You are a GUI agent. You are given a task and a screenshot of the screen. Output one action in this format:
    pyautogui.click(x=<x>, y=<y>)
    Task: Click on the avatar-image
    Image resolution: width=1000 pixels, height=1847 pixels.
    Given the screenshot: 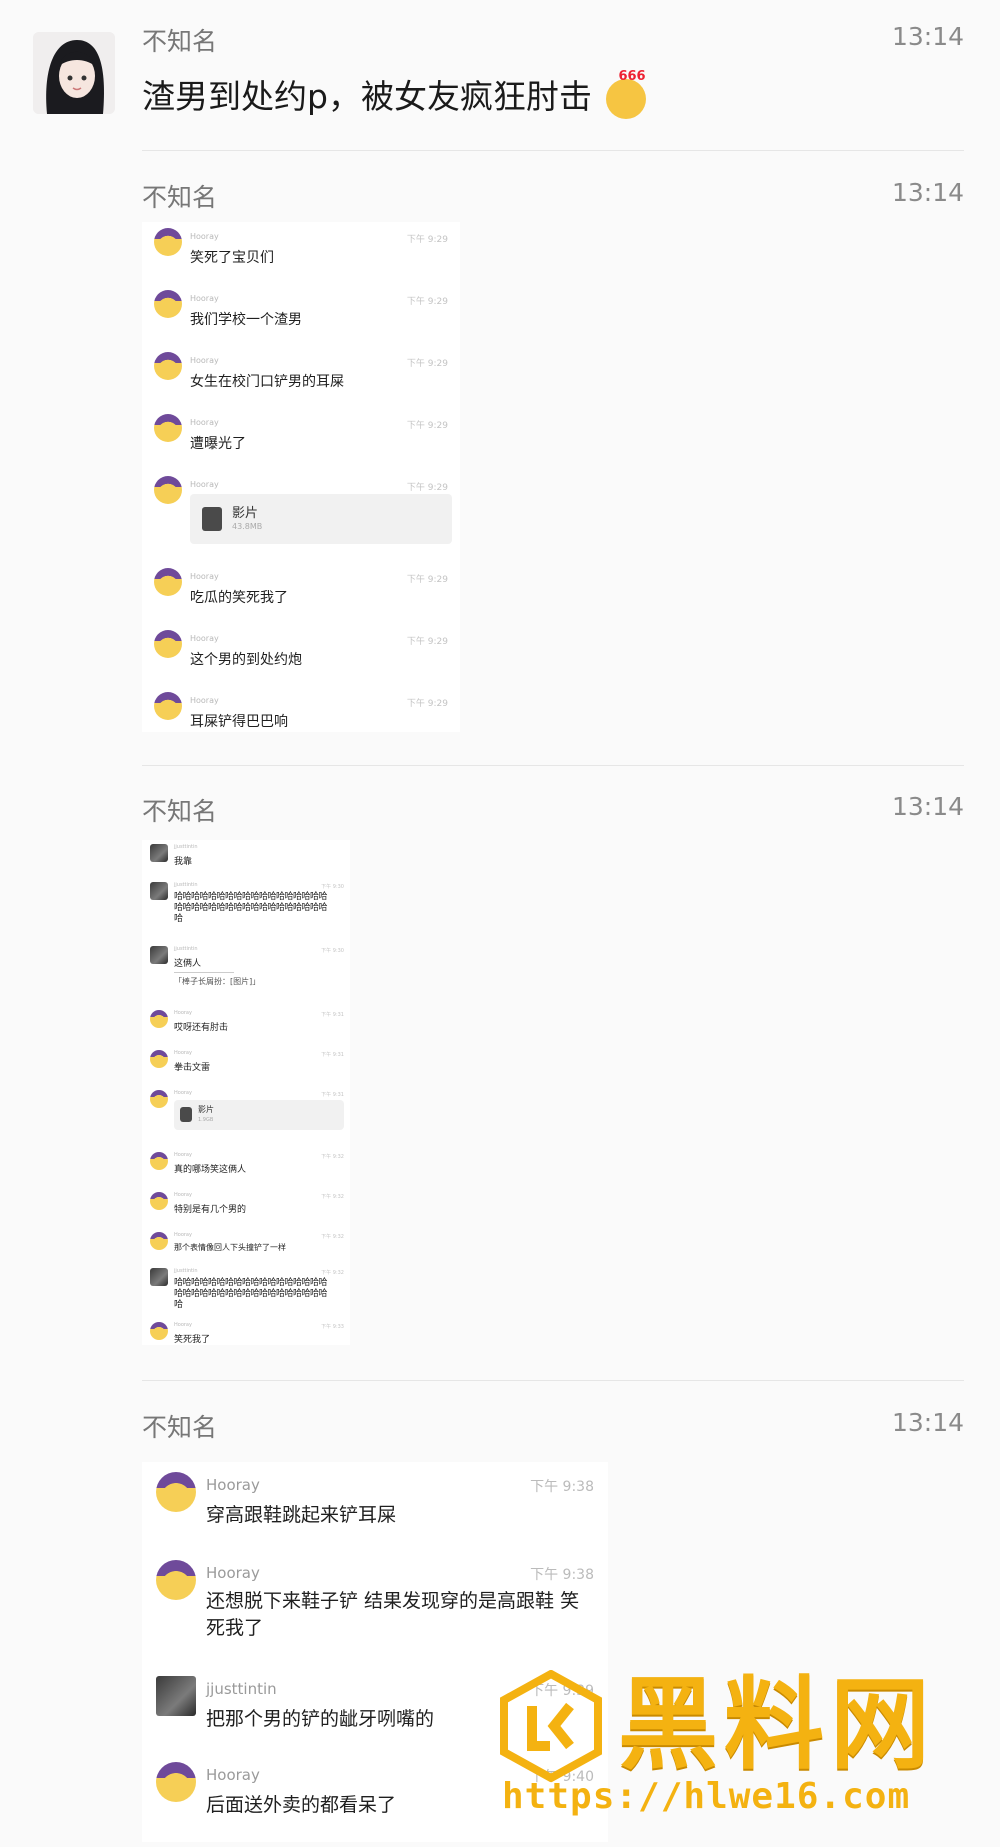 What is the action you would take?
    pyautogui.click(x=74, y=73)
    